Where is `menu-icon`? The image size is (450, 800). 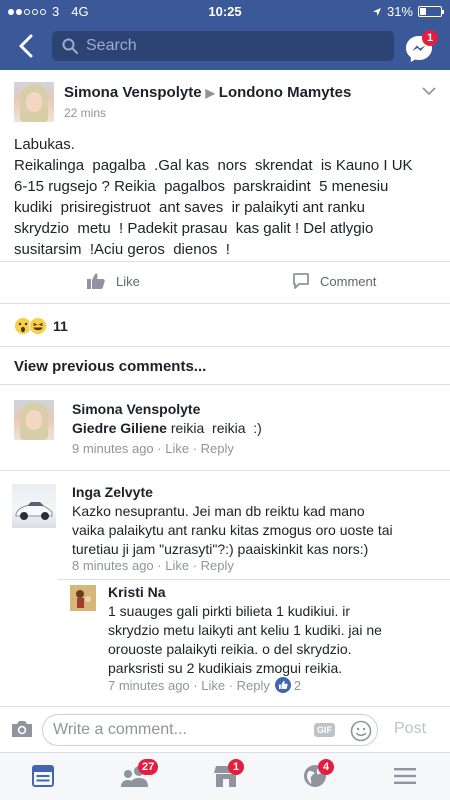 menu-icon is located at coordinates (405, 776).